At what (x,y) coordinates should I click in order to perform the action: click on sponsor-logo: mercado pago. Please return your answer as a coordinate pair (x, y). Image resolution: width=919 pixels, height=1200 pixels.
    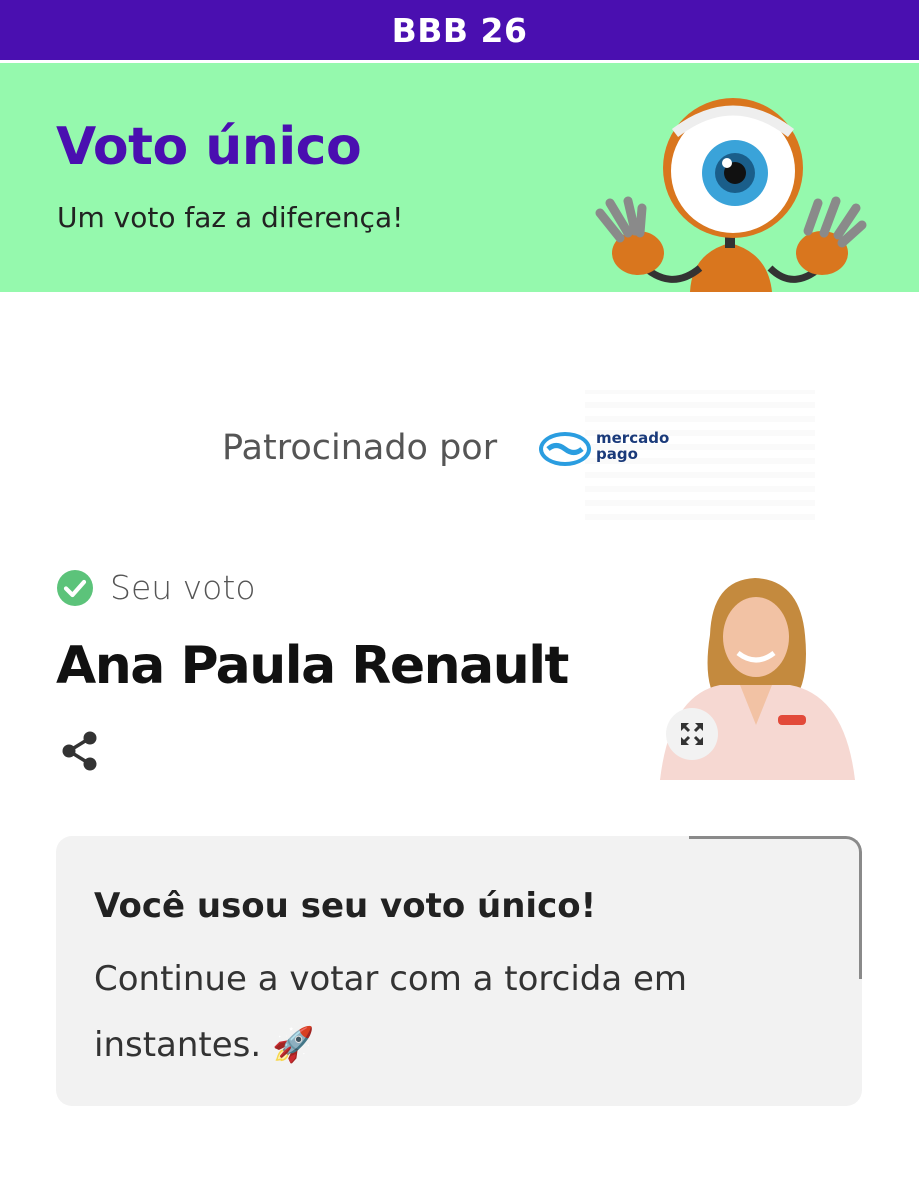
    Looking at the image, I should click on (605, 449).